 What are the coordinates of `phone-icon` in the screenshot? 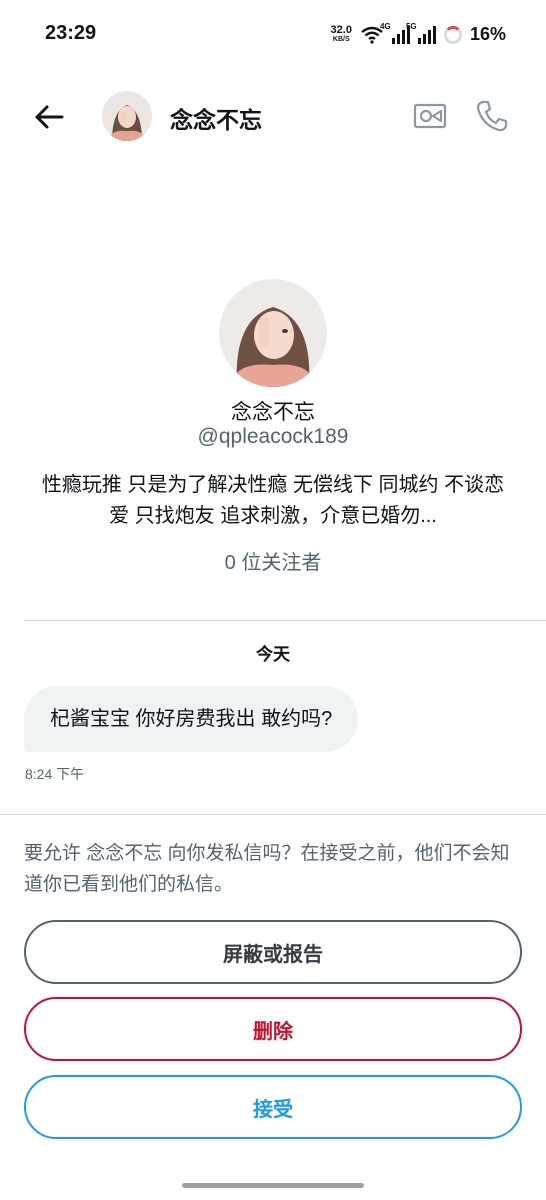 It's located at (492, 116).